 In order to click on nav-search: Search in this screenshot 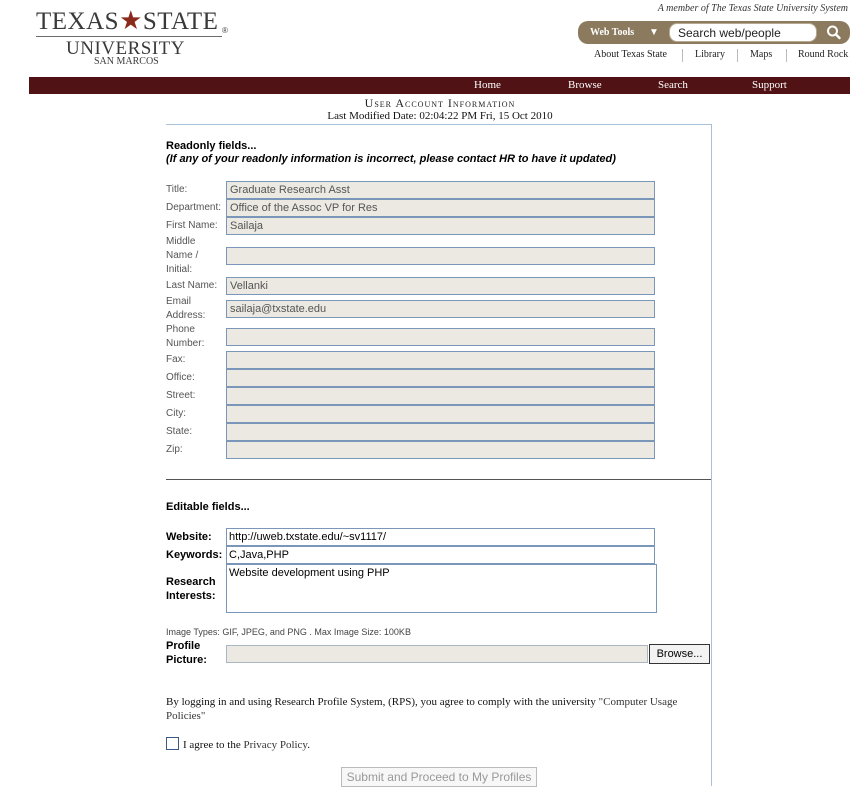, I will do `click(673, 85)`.